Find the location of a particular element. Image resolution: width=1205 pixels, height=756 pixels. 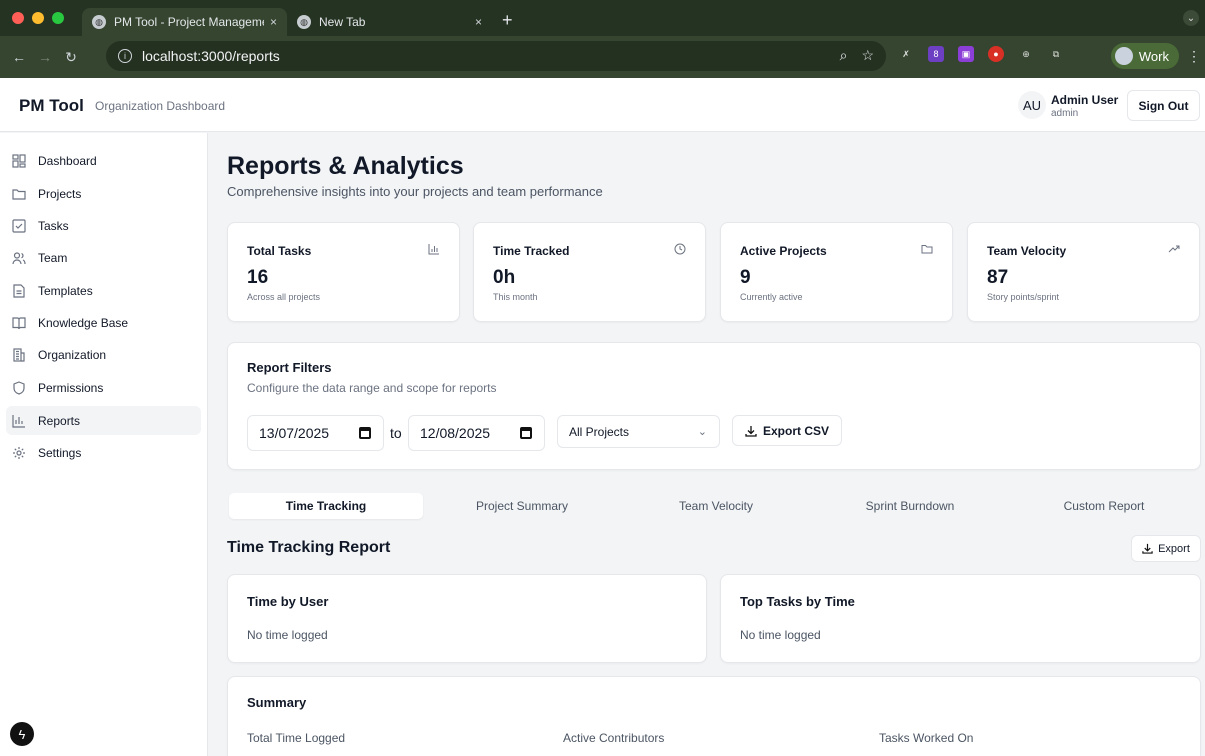

stat-value: 16 is located at coordinates (258, 277).